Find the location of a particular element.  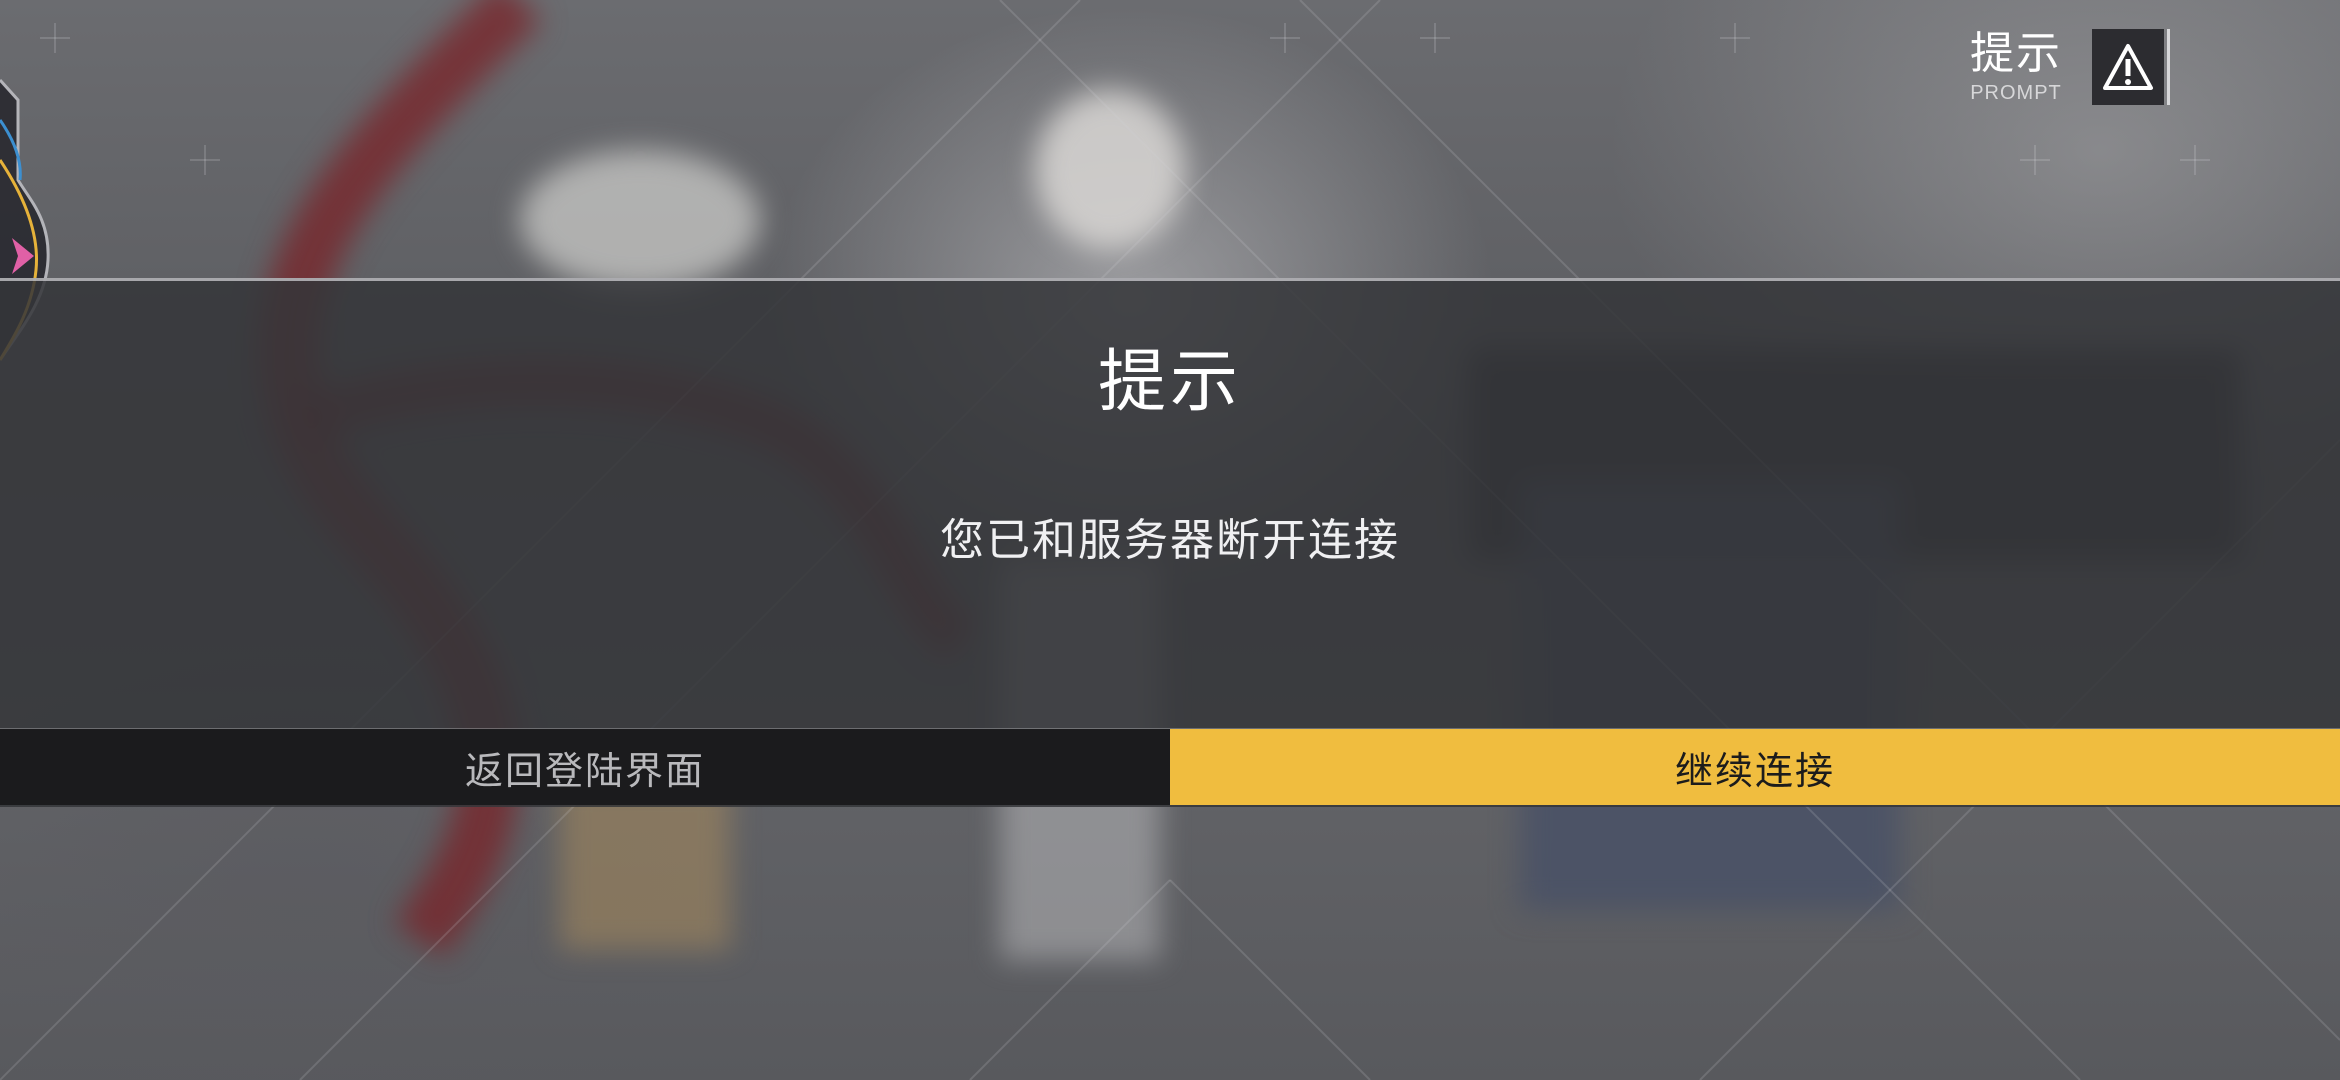

continue-connecting-button: 继续连接 is located at coordinates (1755, 767).